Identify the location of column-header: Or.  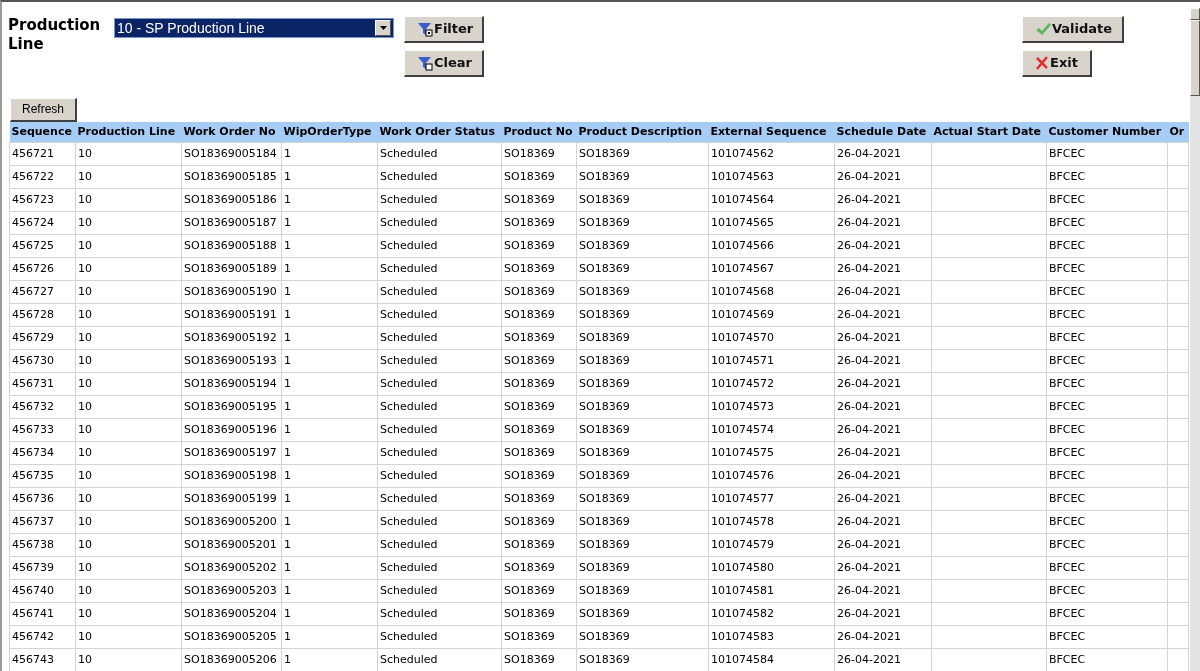
(1178, 132).